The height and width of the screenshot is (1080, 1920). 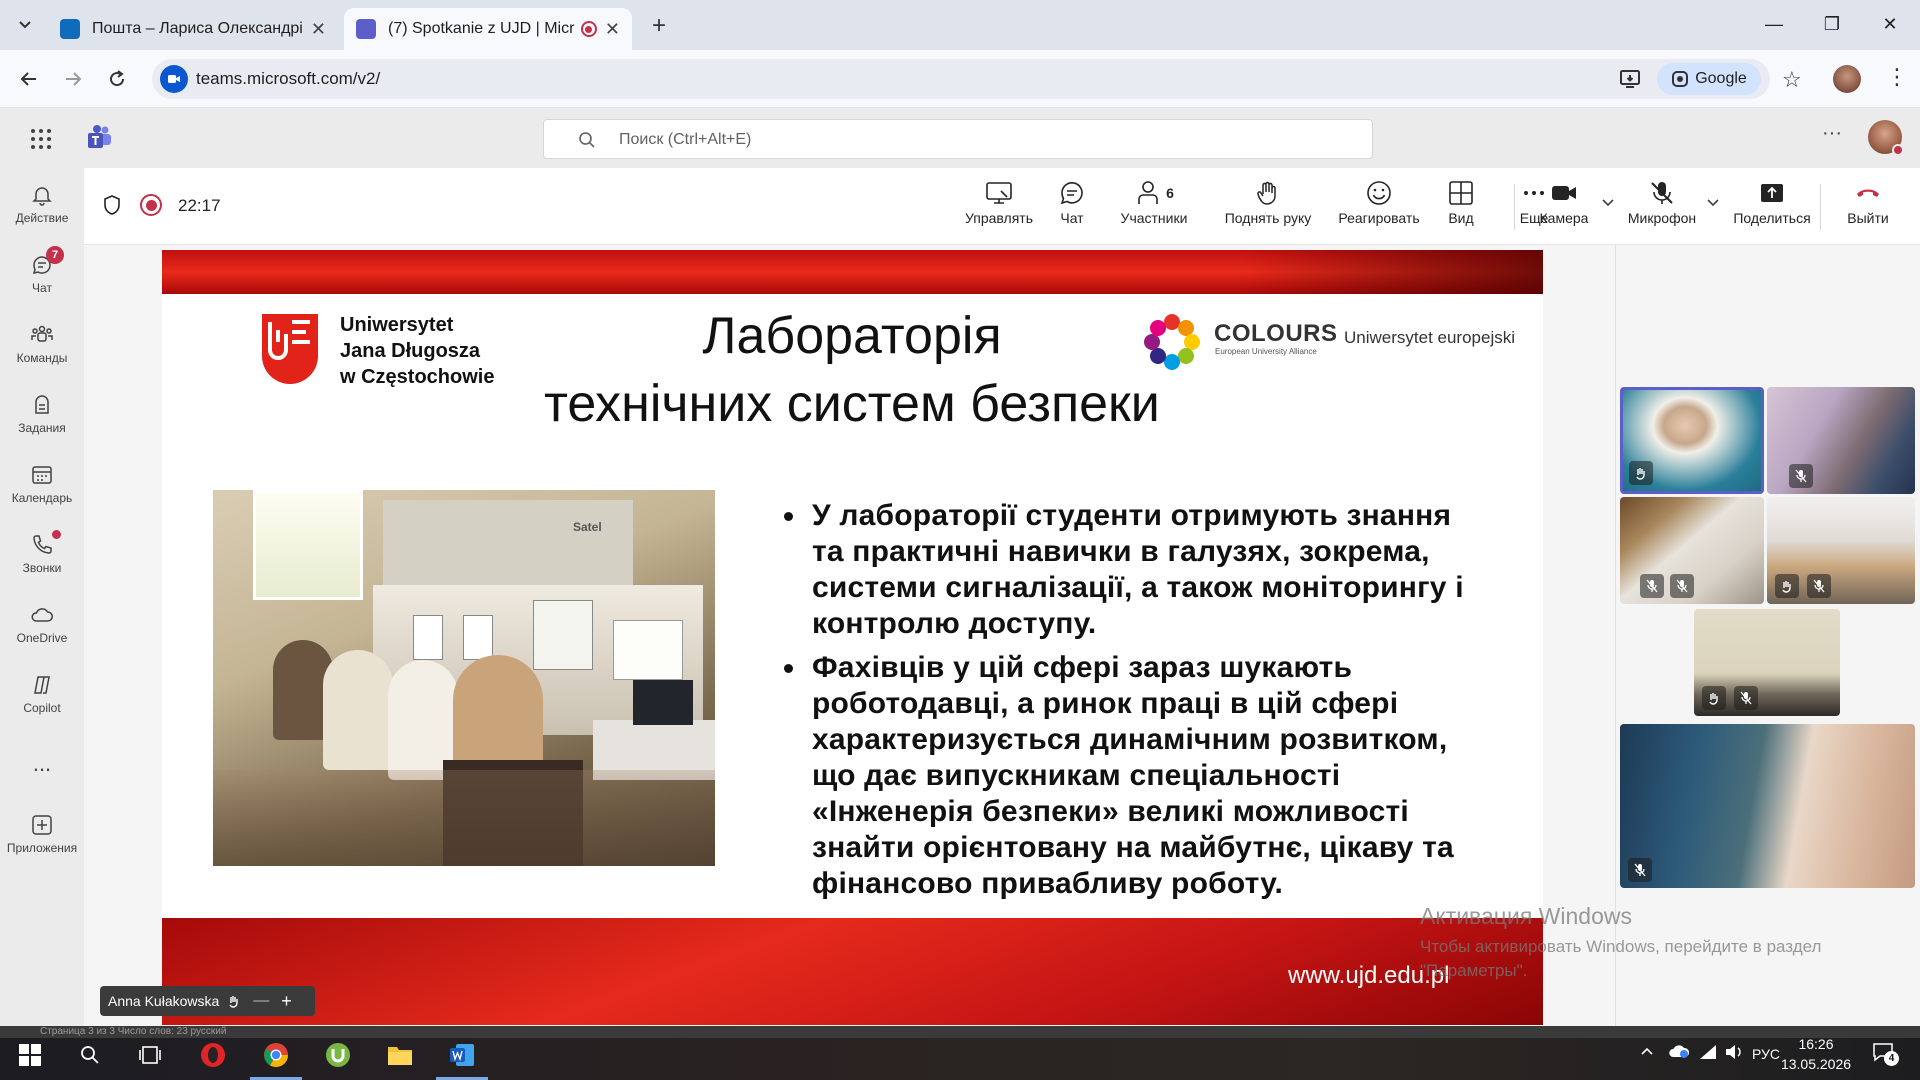 I want to click on rail-item-apps: Приложения, so click(x=42, y=834).